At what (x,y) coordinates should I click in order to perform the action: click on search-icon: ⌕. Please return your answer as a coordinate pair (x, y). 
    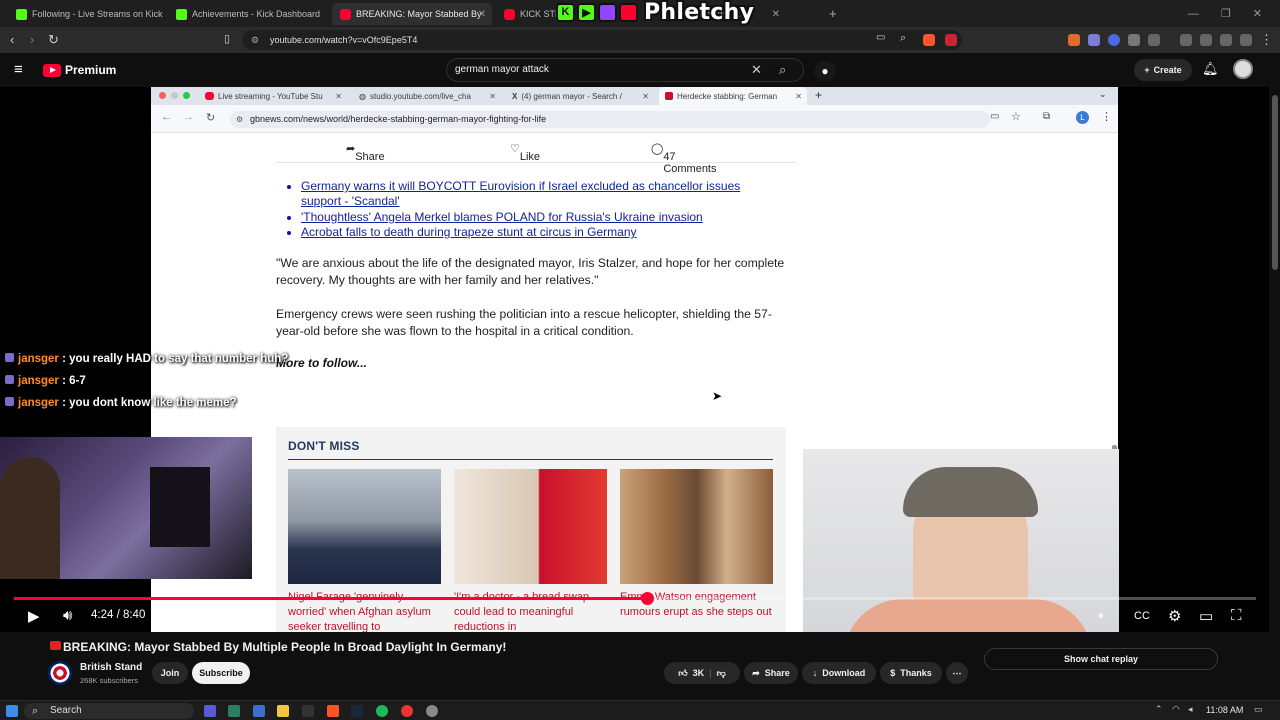
    Looking at the image, I should click on (782, 70).